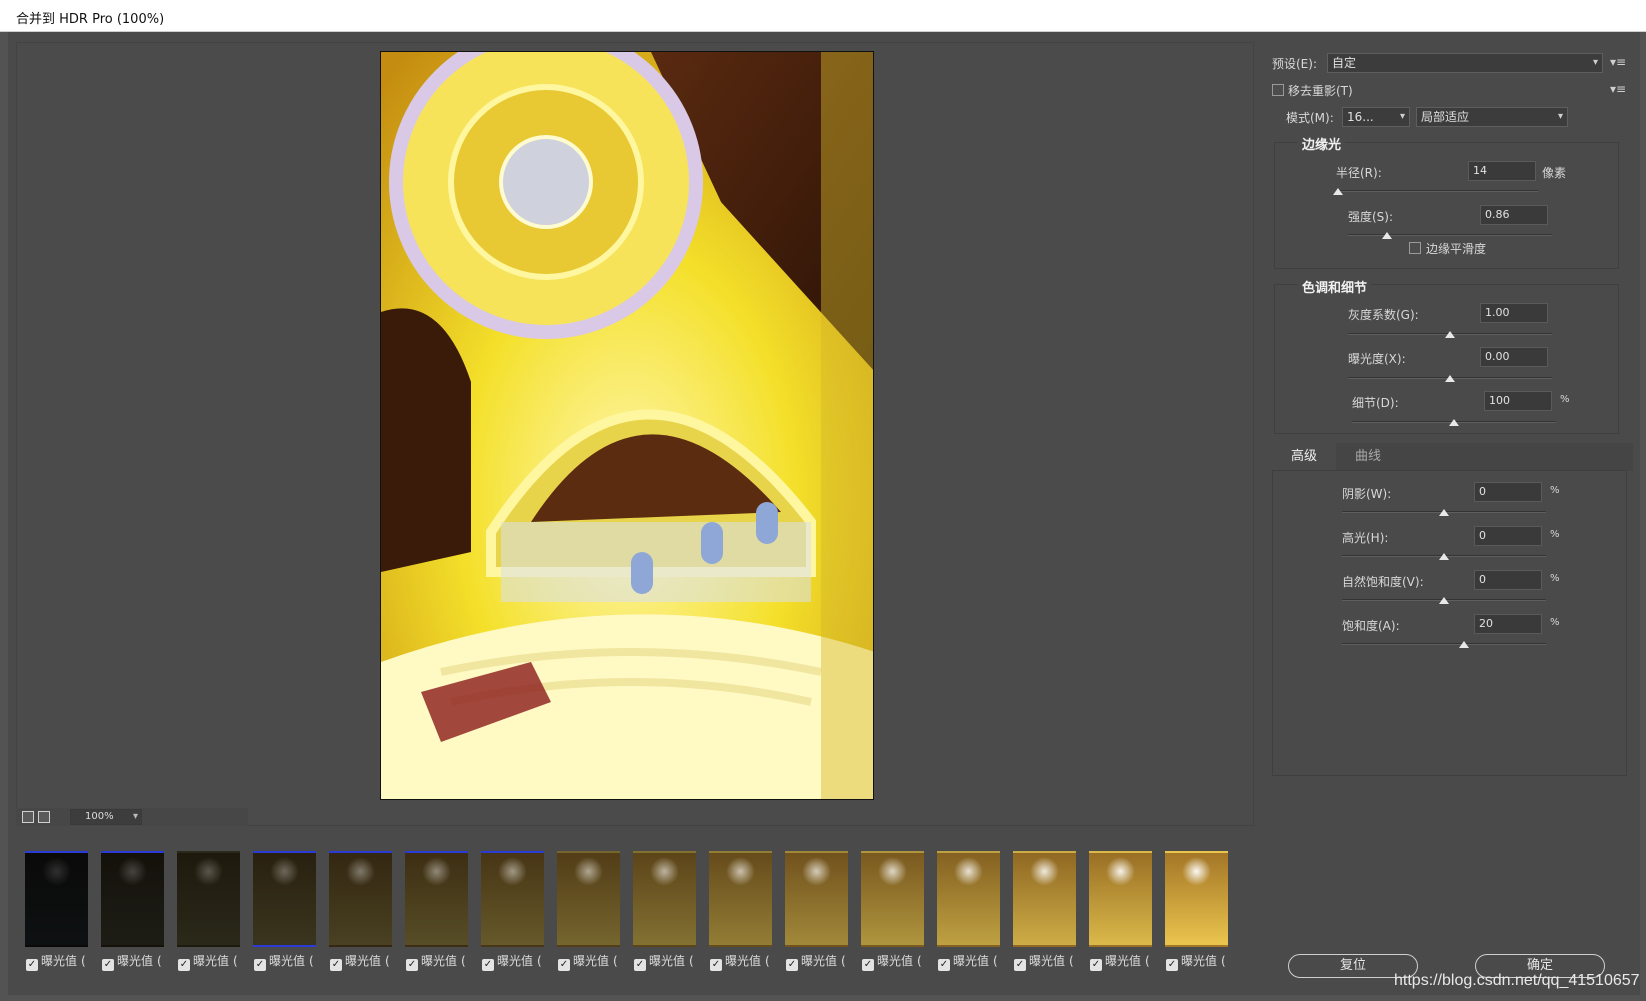 This screenshot has width=1646, height=1001. Describe the element at coordinates (1444, 512) in the screenshot. I see `shadow-slider-handle` at that location.